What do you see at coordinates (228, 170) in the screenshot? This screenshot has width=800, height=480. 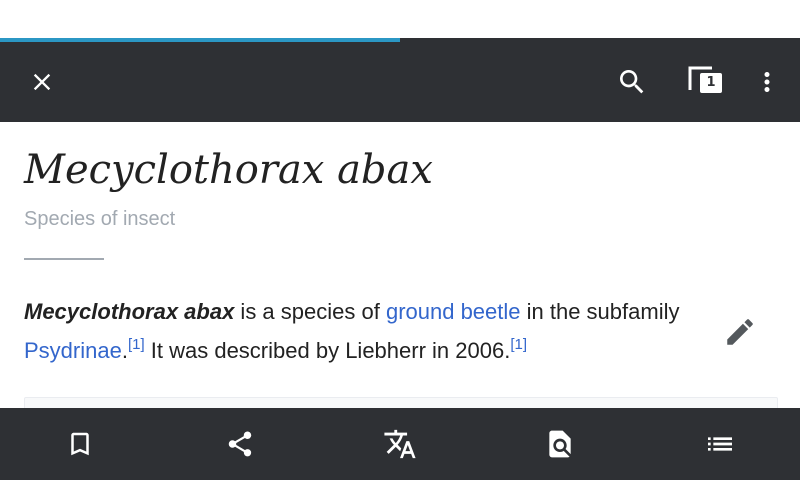 I see `page-title: Mecyclothorax abax` at bounding box center [228, 170].